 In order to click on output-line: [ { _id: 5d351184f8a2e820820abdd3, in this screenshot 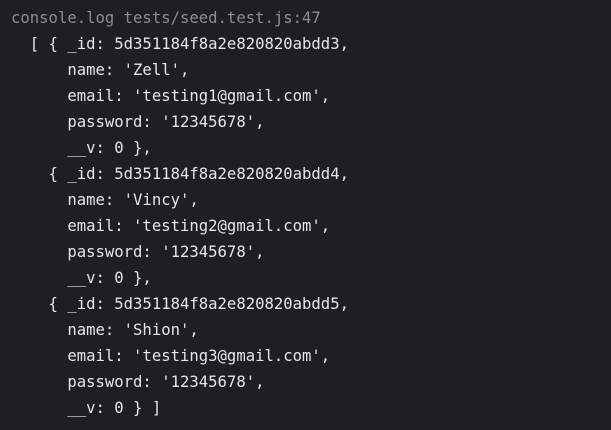, I will do `click(180, 44)`.